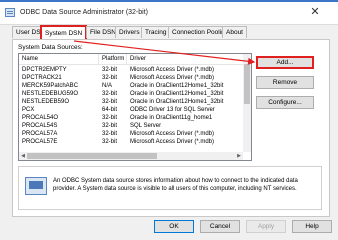  I want to click on horizontal-scroll-thumb, so click(92, 156).